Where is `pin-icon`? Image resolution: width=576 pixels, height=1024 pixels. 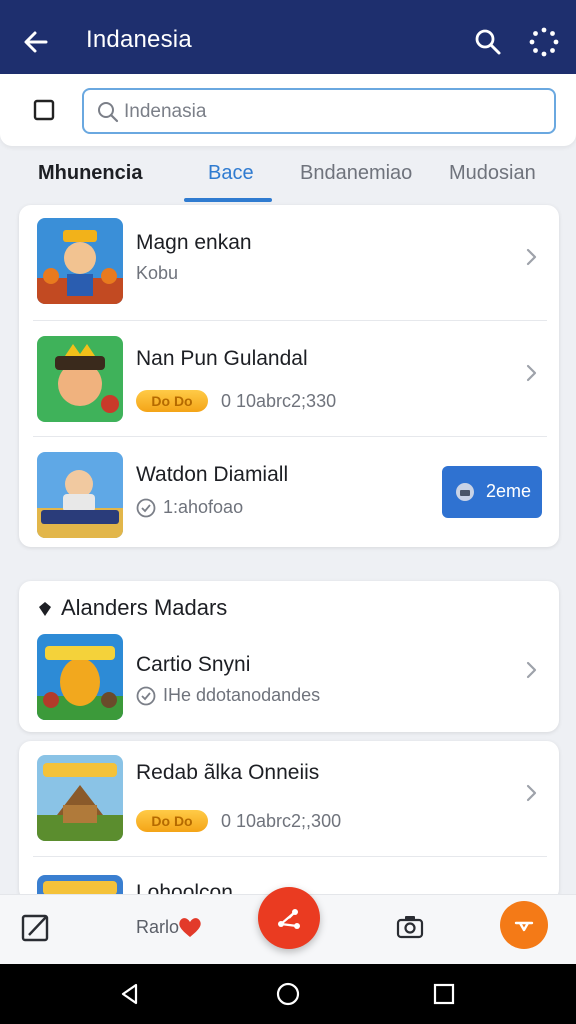
pin-icon is located at coordinates (45, 609).